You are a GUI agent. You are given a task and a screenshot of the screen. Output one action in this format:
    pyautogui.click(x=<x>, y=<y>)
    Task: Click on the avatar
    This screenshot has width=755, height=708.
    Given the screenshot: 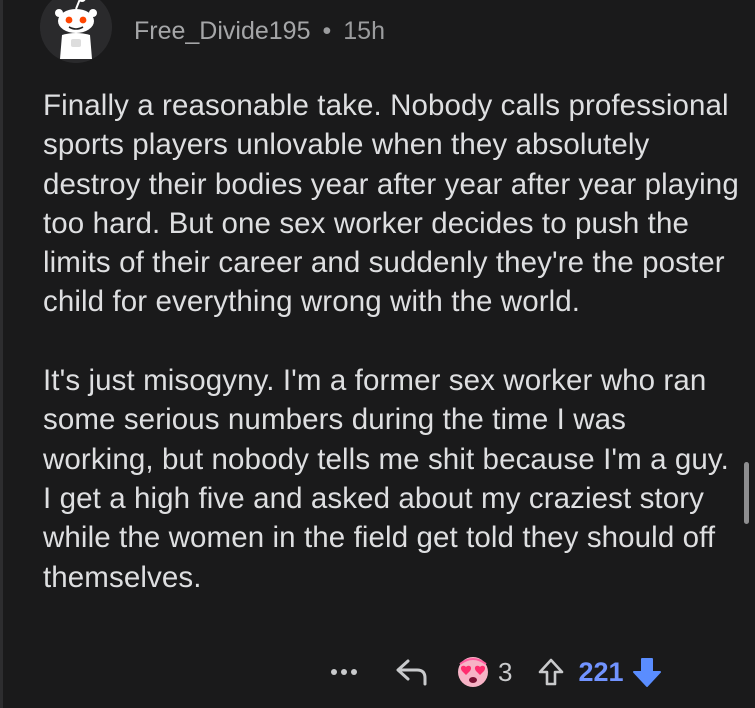 What is the action you would take?
    pyautogui.click(x=76, y=31)
    